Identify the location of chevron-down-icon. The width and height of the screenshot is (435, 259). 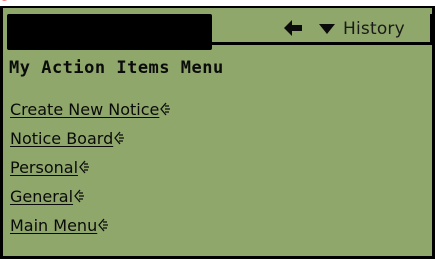
(327, 29).